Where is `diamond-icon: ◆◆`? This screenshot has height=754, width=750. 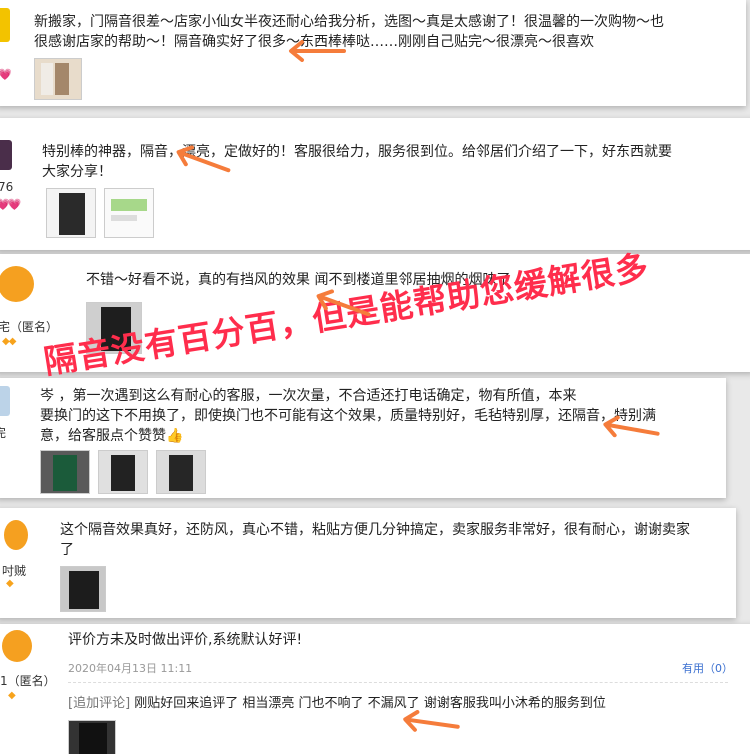 diamond-icon: ◆◆ is located at coordinates (9, 341).